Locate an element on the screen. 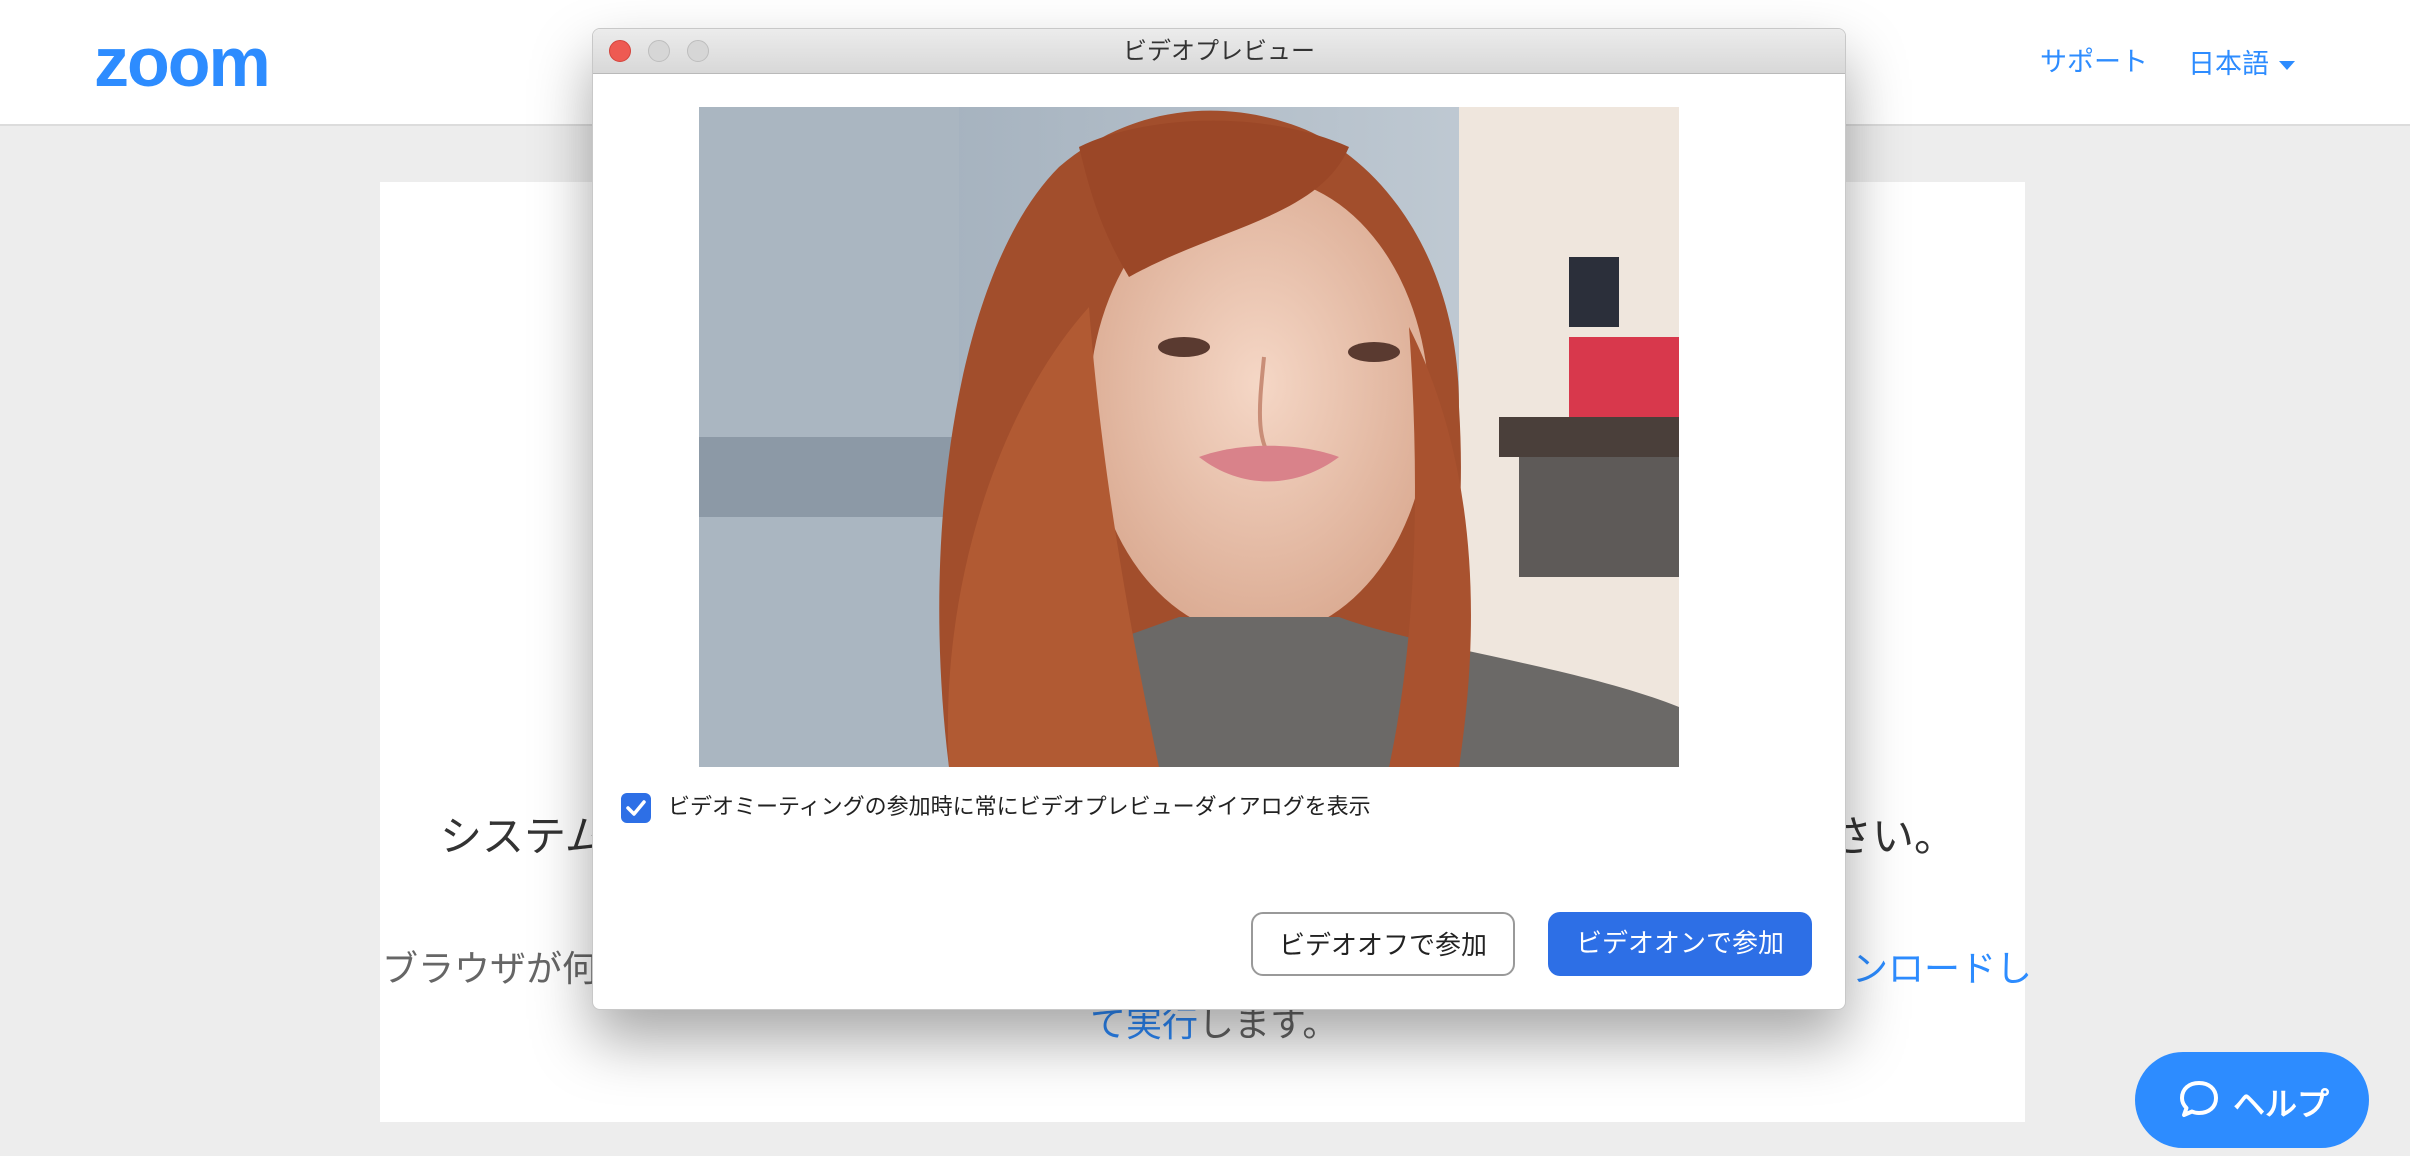 This screenshot has height=1156, width=2410. language-label: 日本語 is located at coordinates (2228, 64).